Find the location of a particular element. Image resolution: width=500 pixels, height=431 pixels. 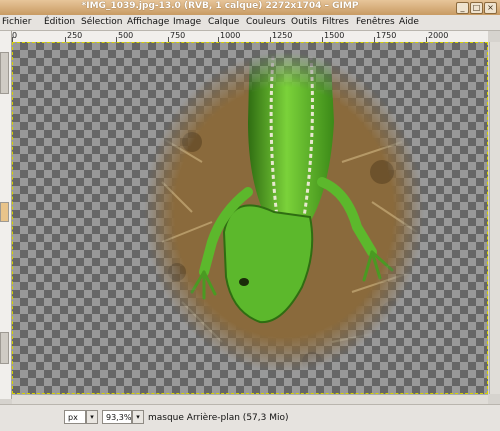

ruler-label: 500 is located at coordinates (126, 35).